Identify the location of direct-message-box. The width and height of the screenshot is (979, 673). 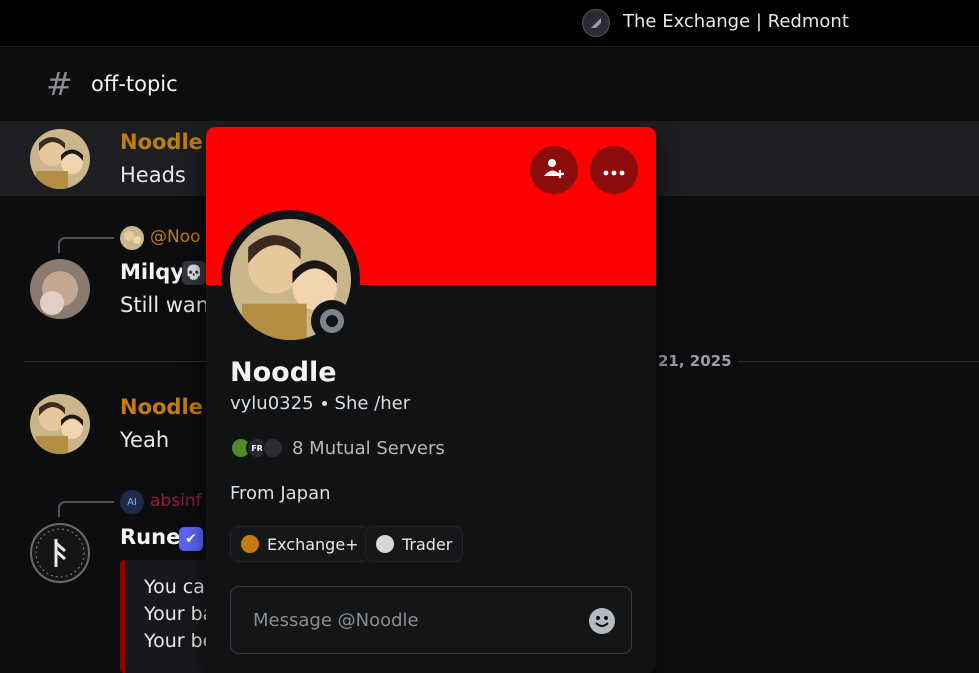
(431, 620).